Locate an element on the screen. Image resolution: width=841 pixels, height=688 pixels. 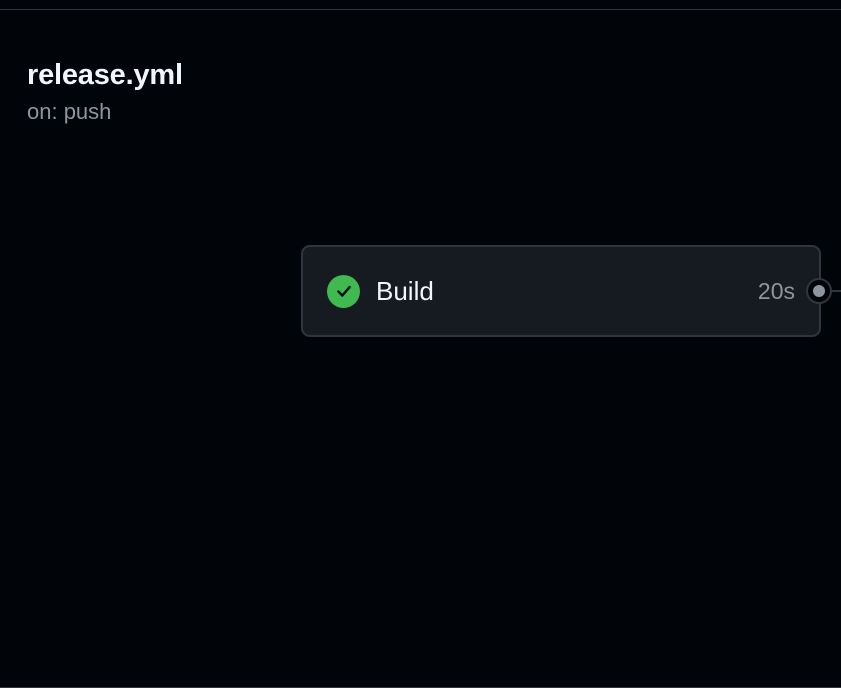
workflow-title: release.yml is located at coordinates (105, 75).